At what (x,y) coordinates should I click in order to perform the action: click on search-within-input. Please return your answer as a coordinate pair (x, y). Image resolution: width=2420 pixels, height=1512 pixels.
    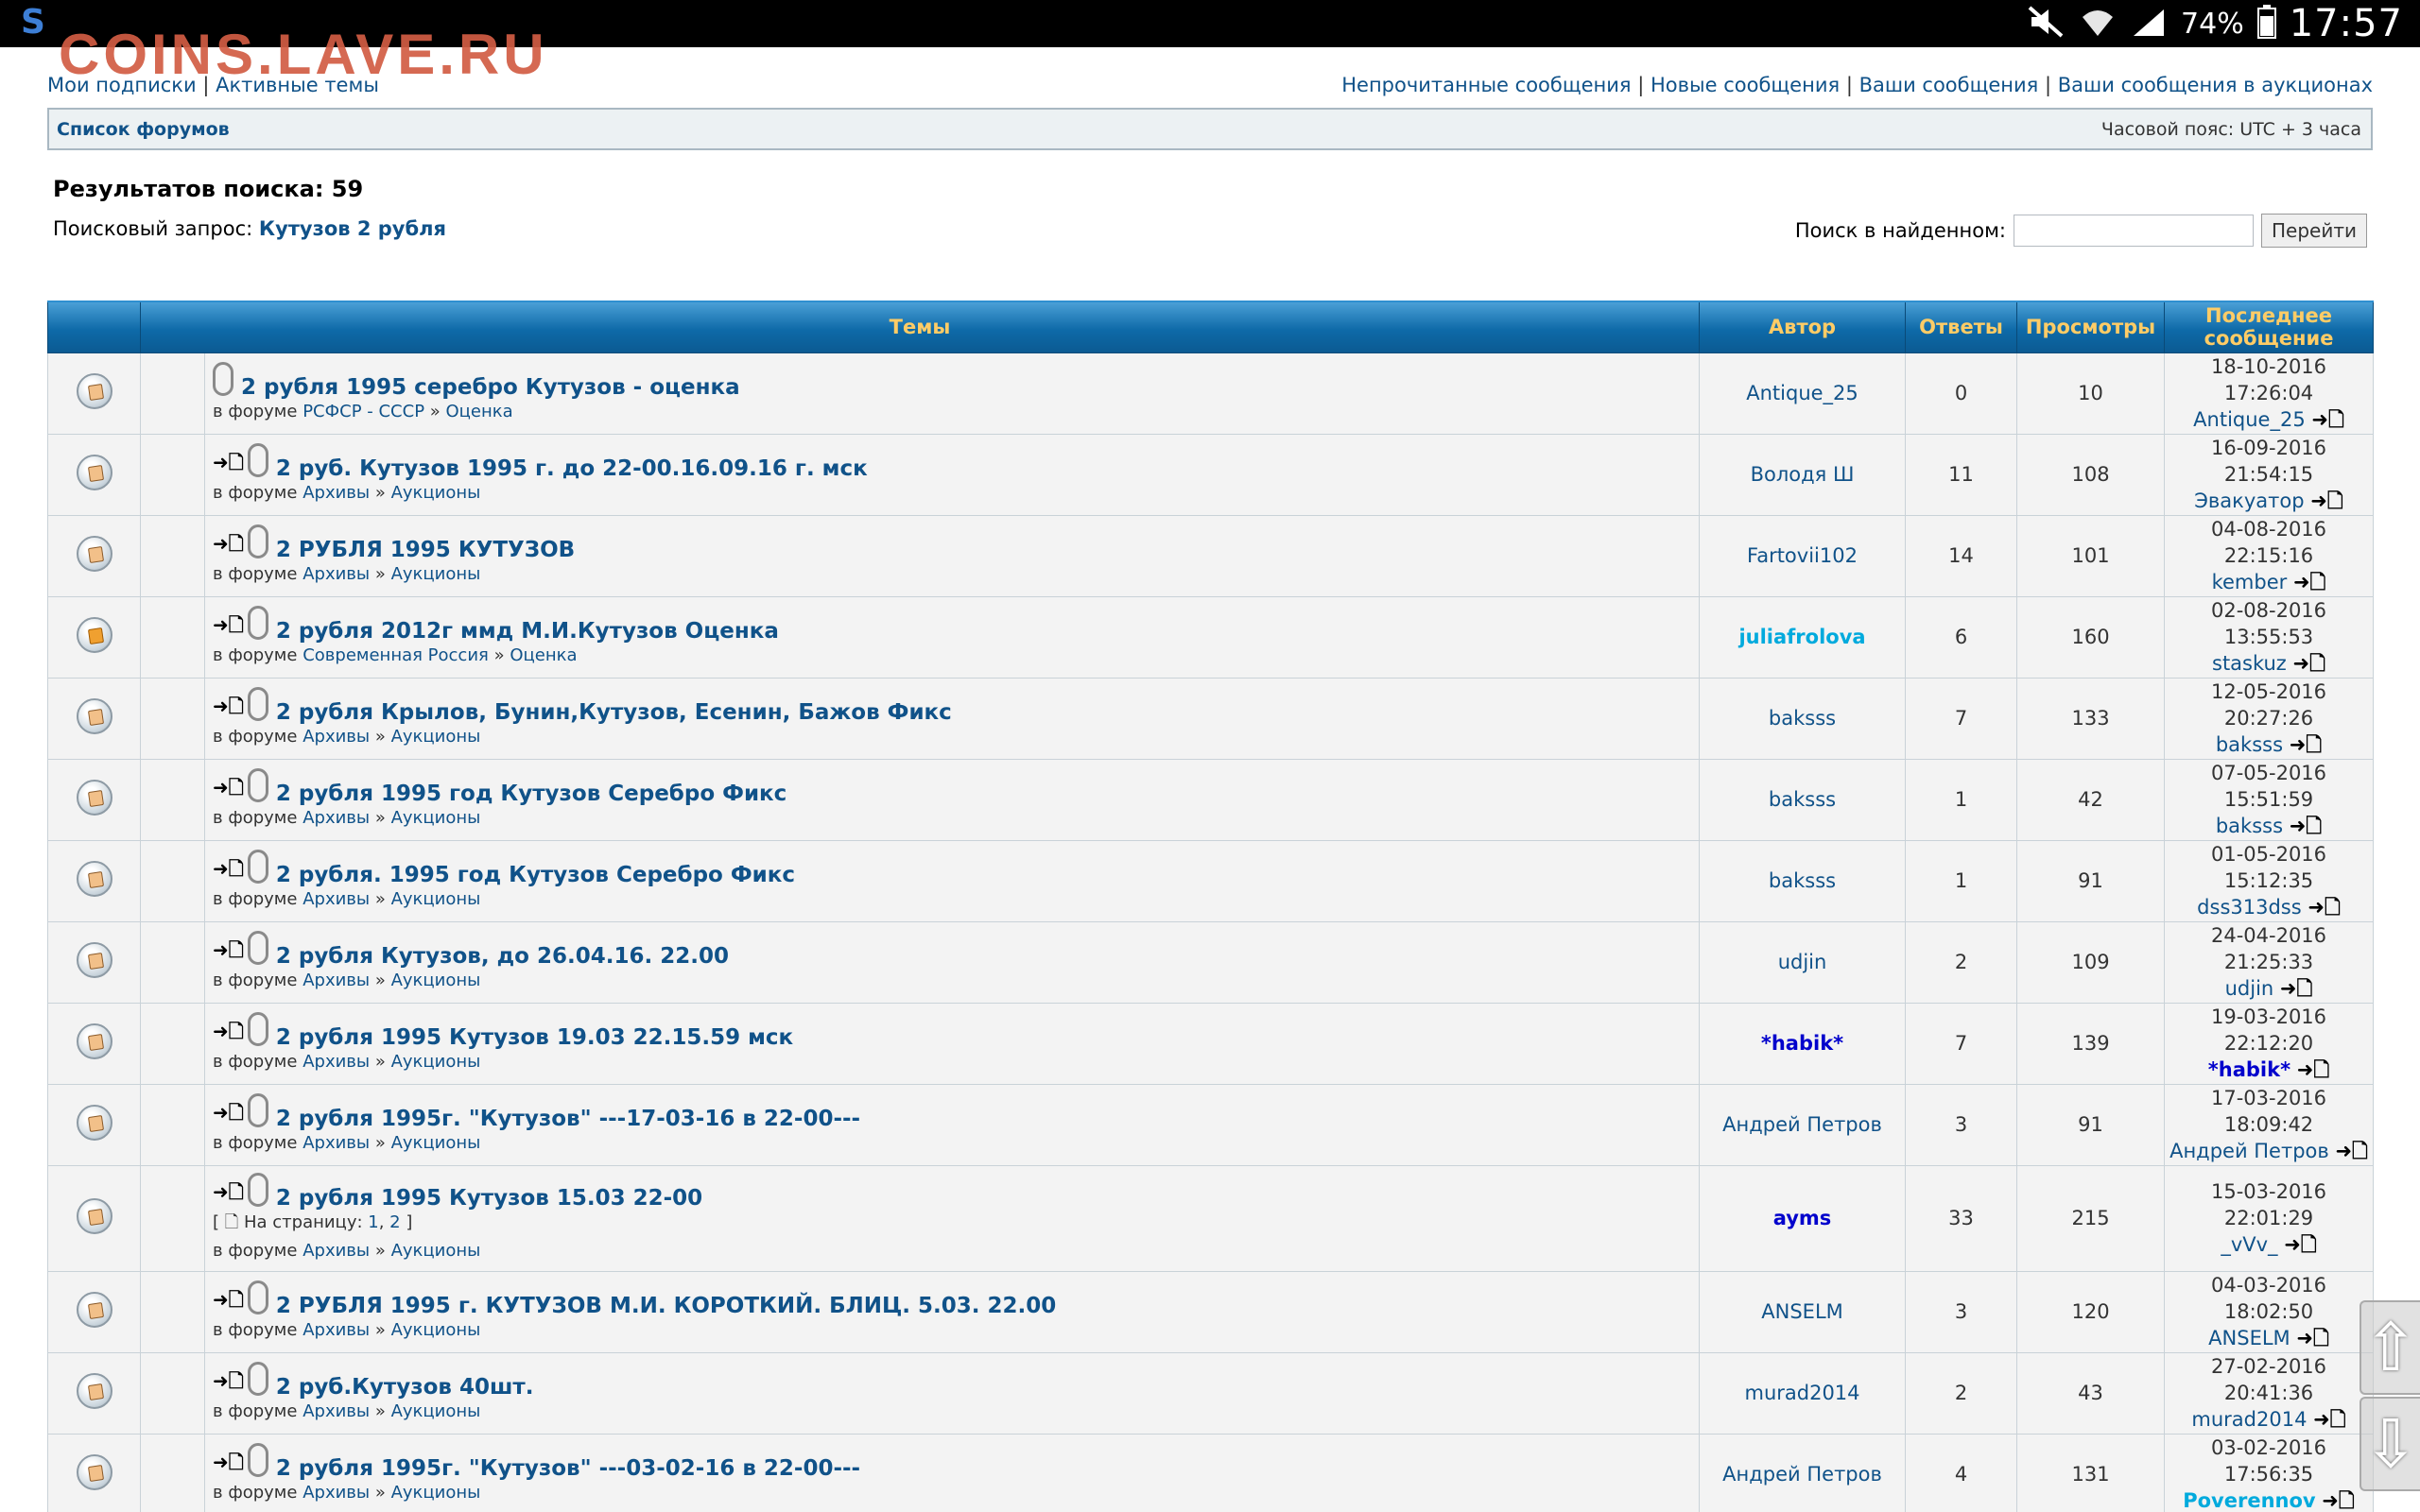
    Looking at the image, I should click on (2134, 231).